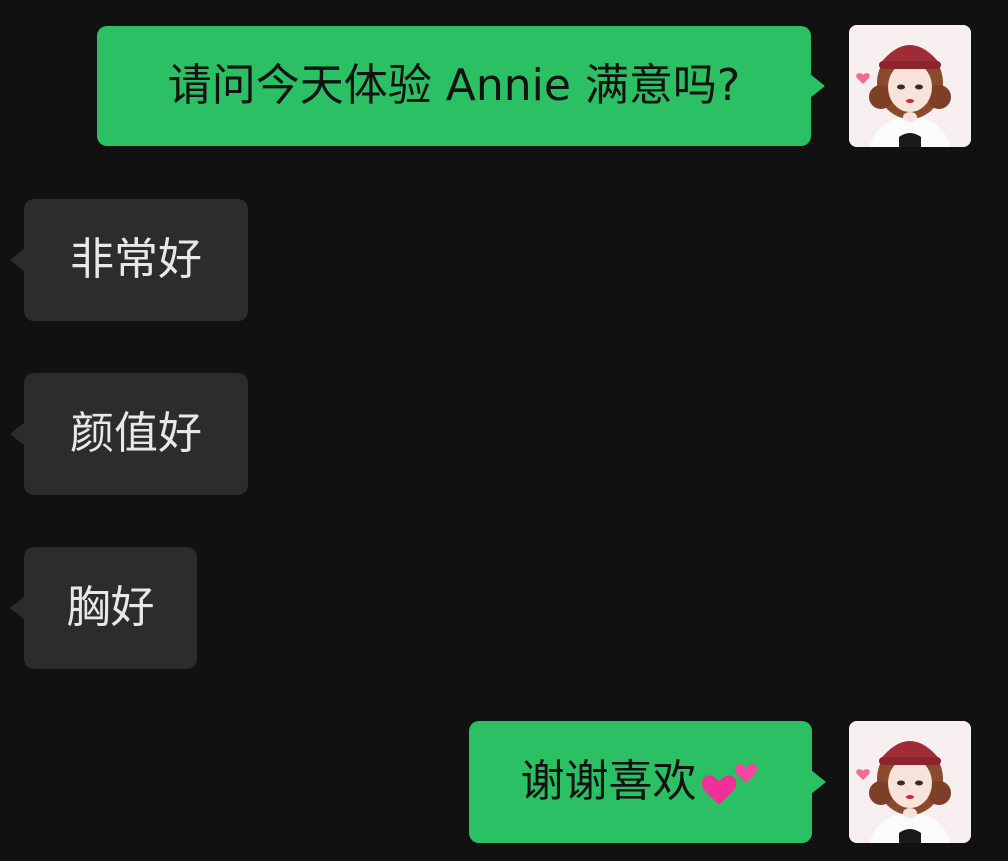 This screenshot has height=861, width=1008. I want to click on received-message-bubble: 非常好, so click(129, 260).